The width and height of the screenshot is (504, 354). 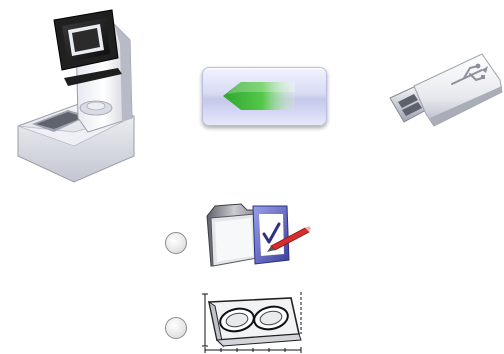 What do you see at coordinates (76, 96) in the screenshot?
I see `edging-machine-icon` at bounding box center [76, 96].